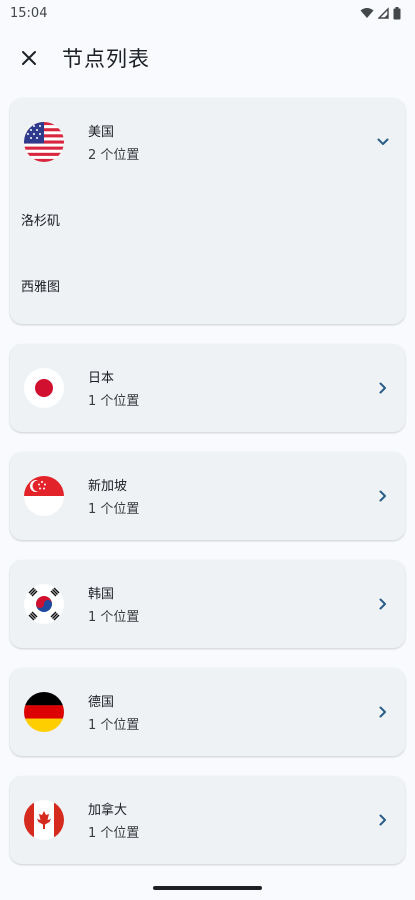 This screenshot has height=900, width=415. I want to click on status-icons, so click(380, 13).